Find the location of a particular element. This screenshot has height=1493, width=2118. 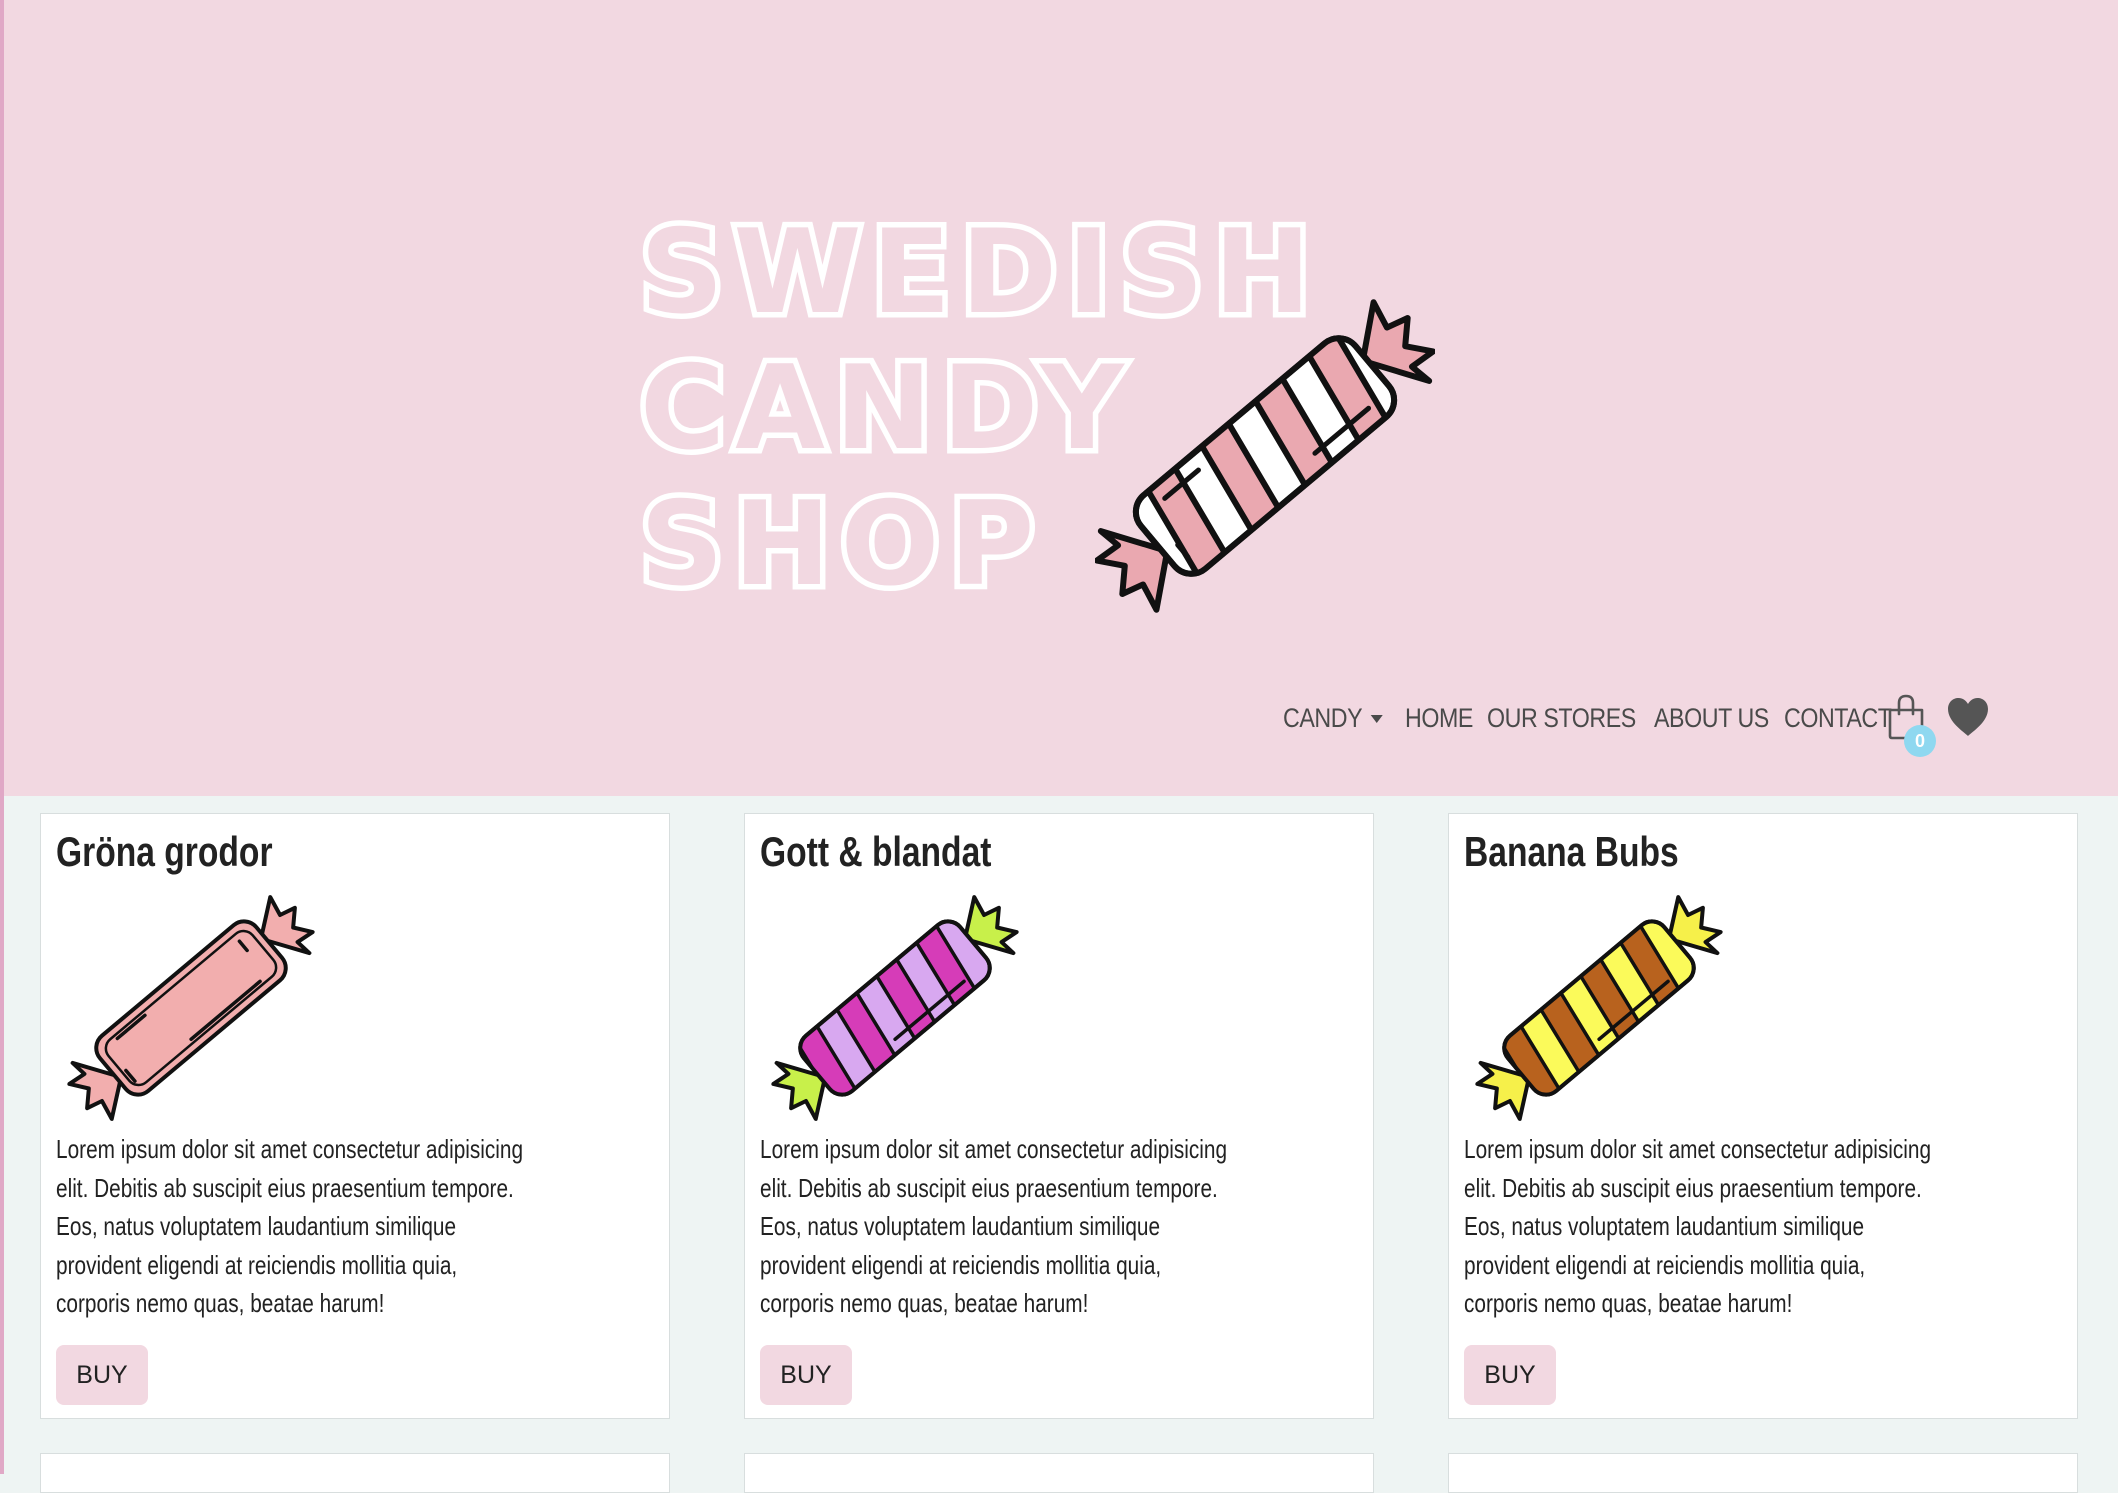

caret-down-icon is located at coordinates (1376, 719).